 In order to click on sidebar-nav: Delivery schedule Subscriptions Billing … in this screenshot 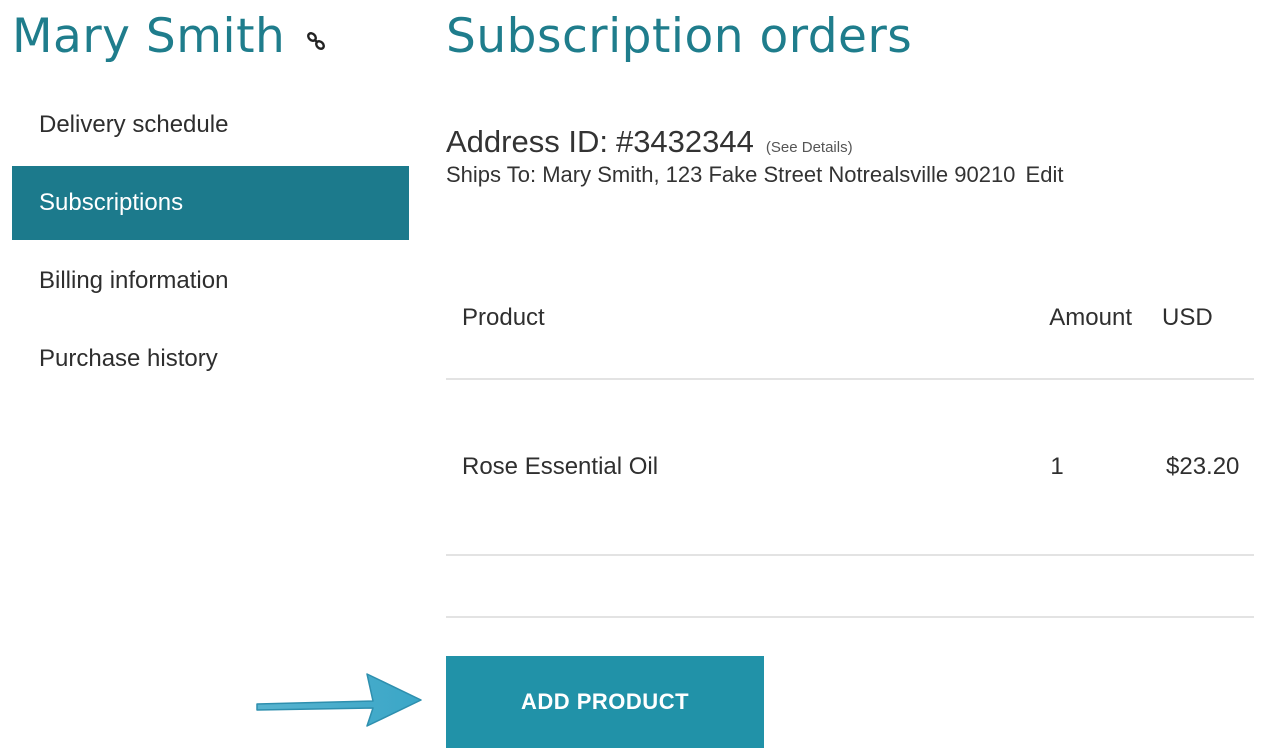, I will do `click(210, 244)`.